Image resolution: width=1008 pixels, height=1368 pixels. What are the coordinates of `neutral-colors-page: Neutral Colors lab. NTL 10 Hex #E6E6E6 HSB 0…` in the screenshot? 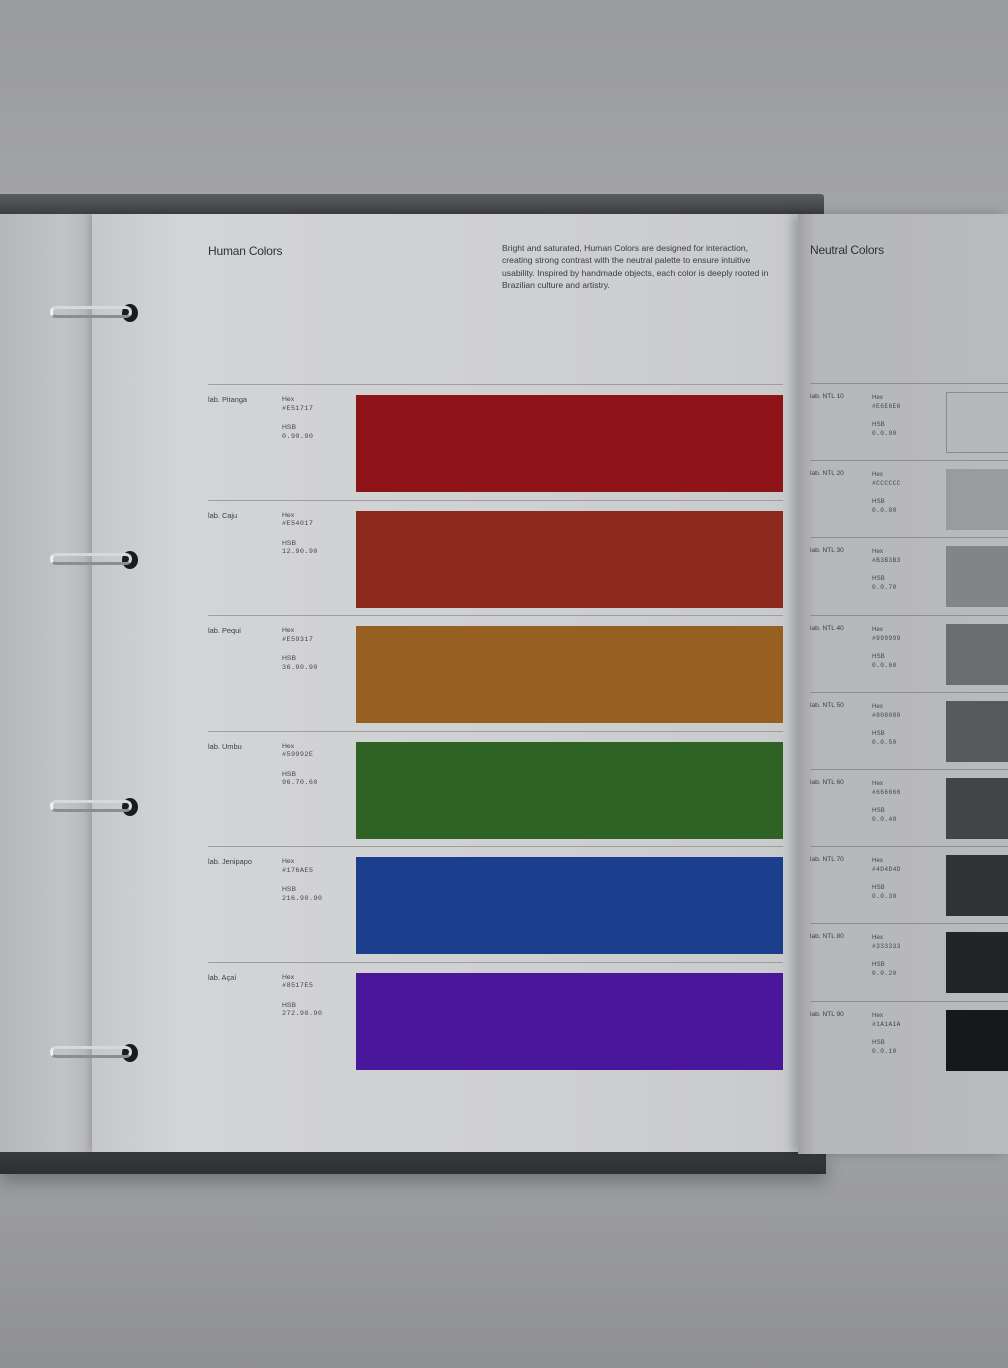 It's located at (903, 684).